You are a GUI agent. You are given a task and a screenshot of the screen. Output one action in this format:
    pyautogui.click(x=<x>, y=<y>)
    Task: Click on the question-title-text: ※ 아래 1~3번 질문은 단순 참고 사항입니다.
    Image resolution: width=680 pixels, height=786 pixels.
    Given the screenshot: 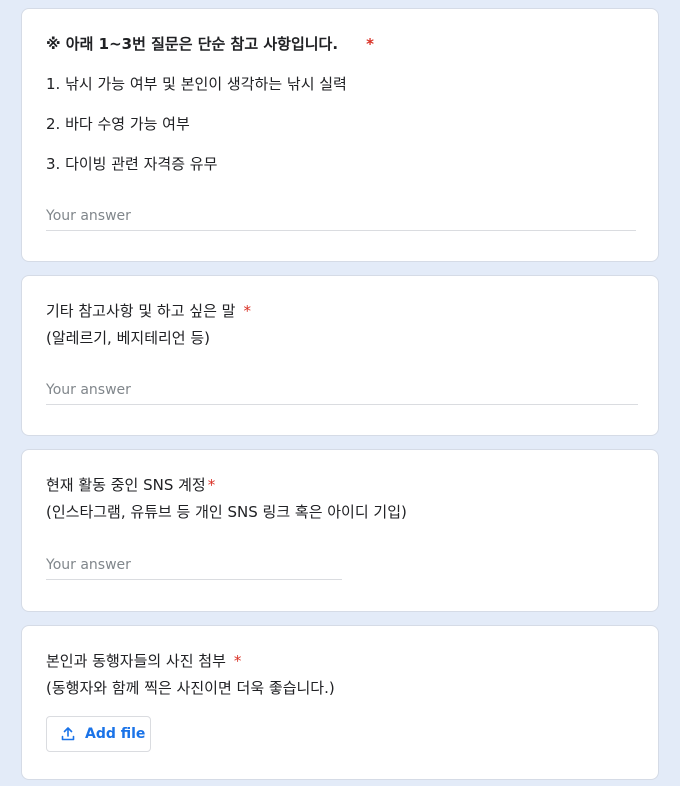 What is the action you would take?
    pyautogui.click(x=192, y=44)
    